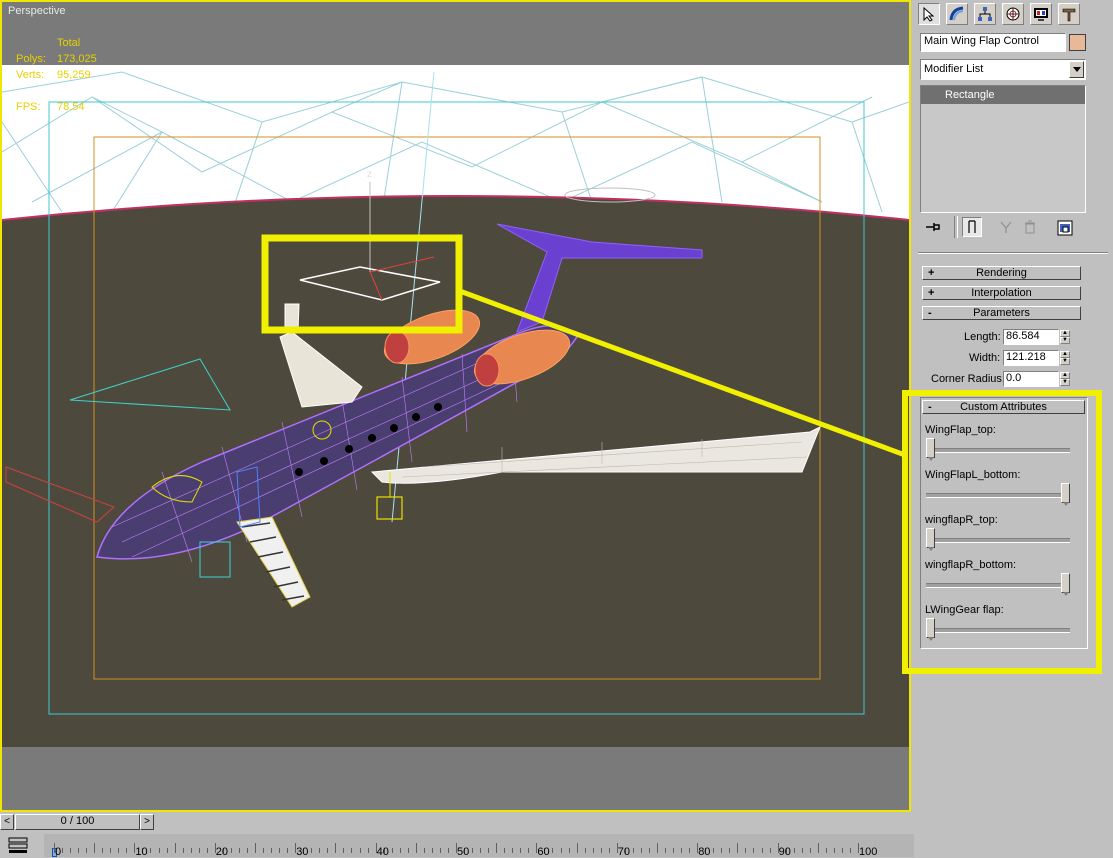 The image size is (1113, 858). I want to click on show-end-result-button, so click(972, 227).